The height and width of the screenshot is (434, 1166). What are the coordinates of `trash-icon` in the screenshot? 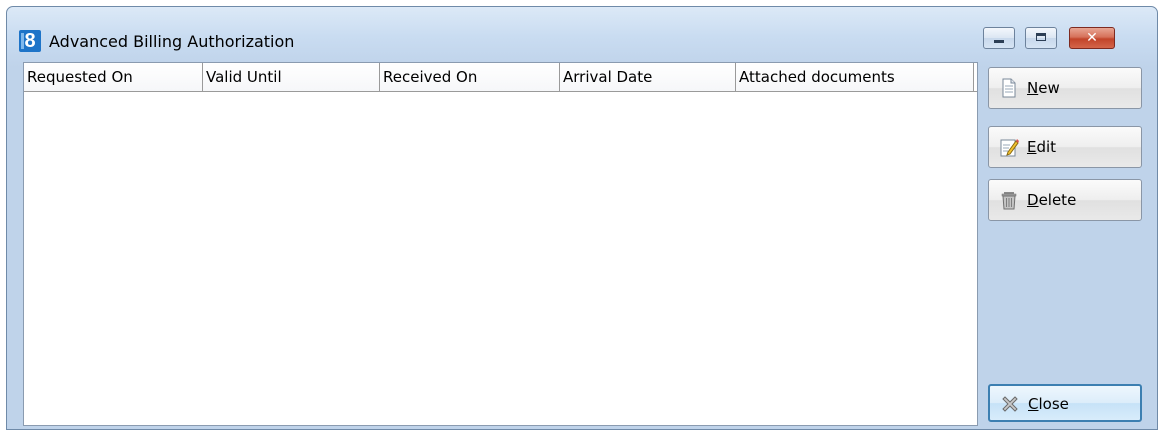 It's located at (1009, 201).